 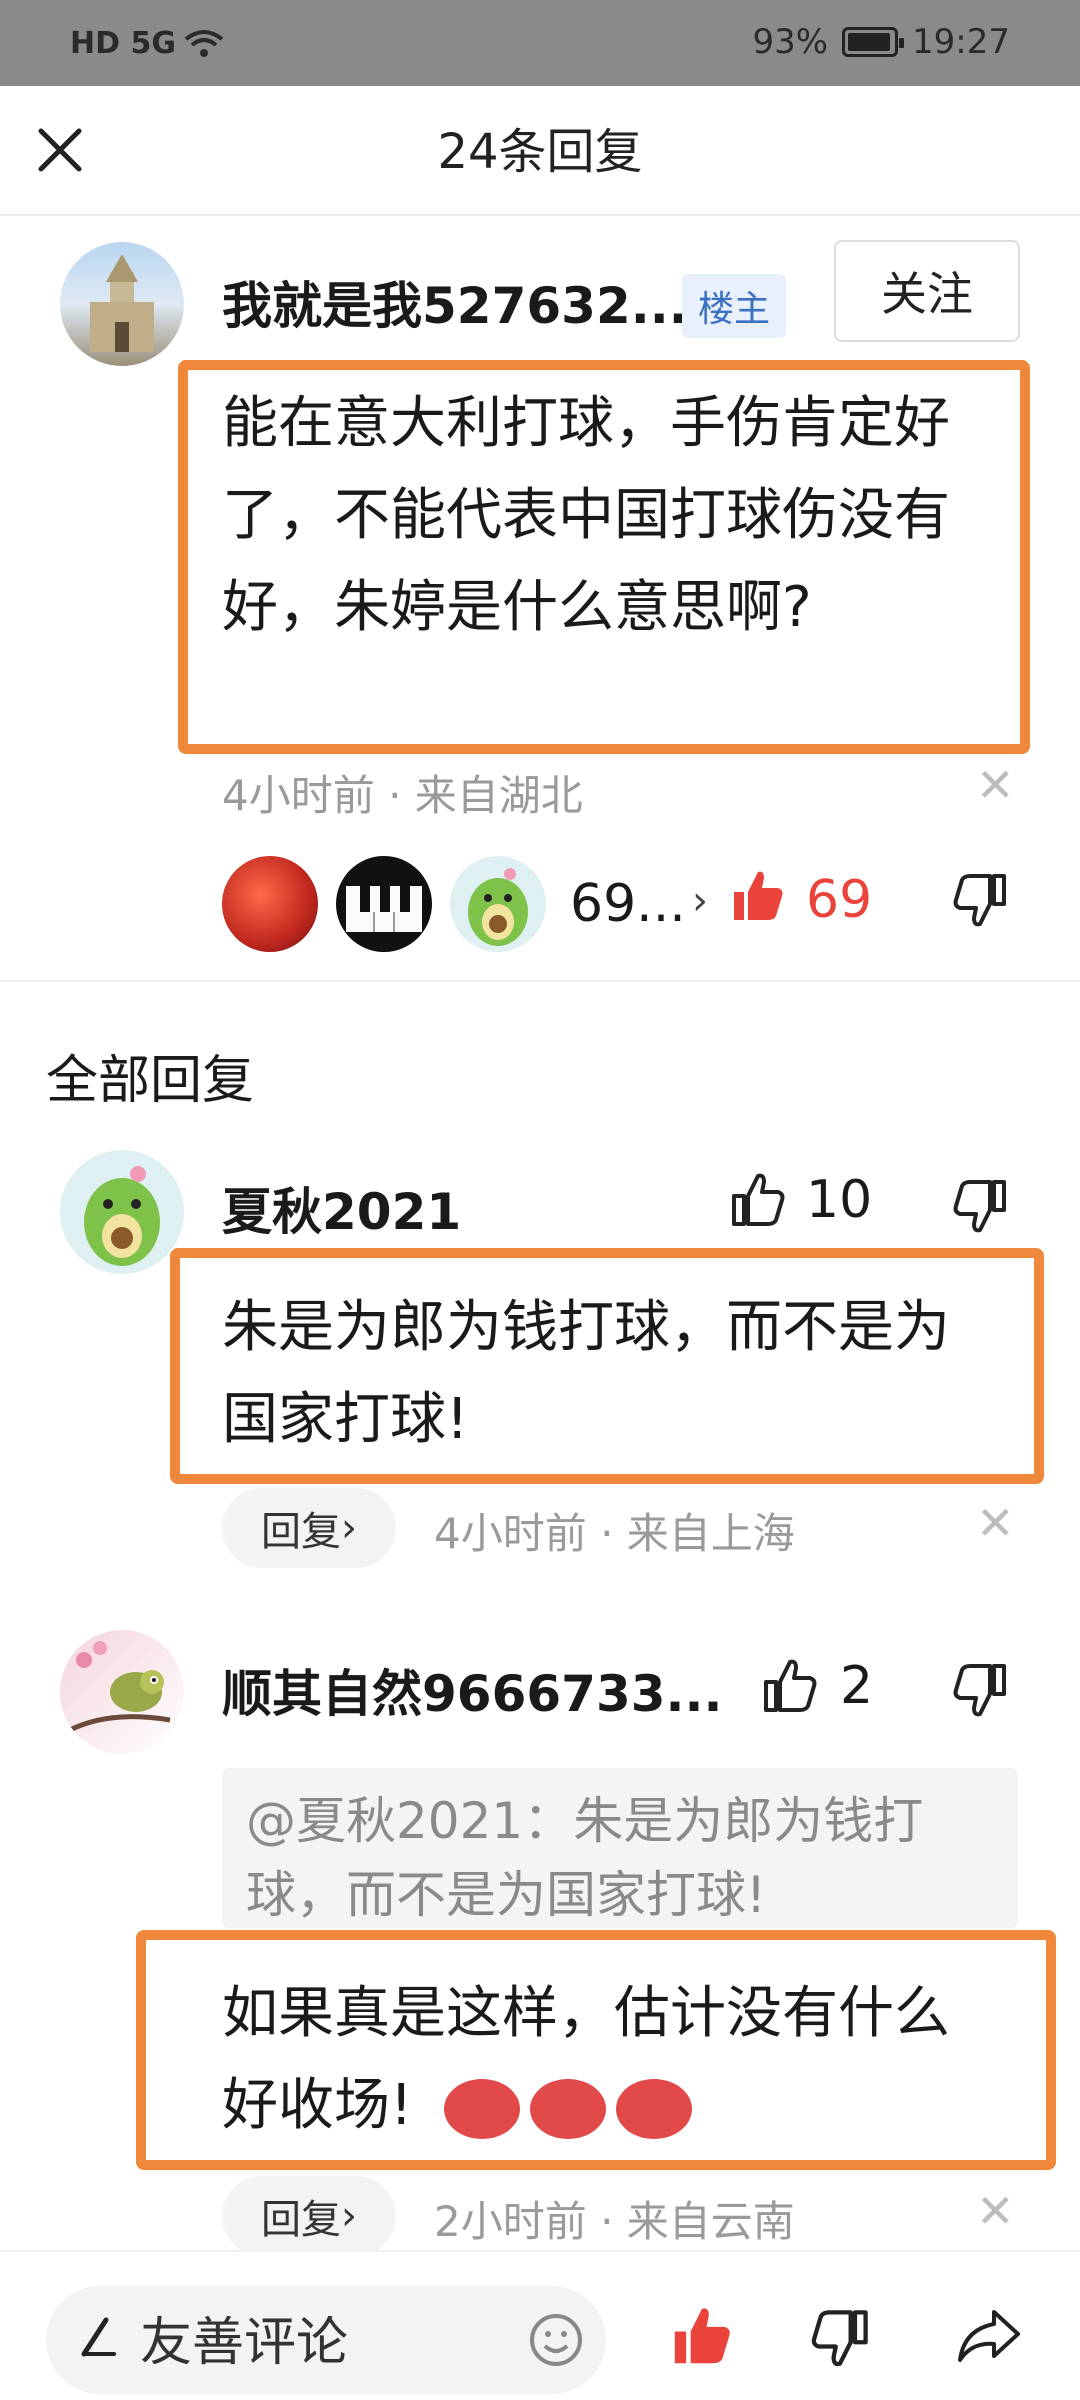 I want to click on all-replies-heading: 全部回复, so click(x=150, y=1081).